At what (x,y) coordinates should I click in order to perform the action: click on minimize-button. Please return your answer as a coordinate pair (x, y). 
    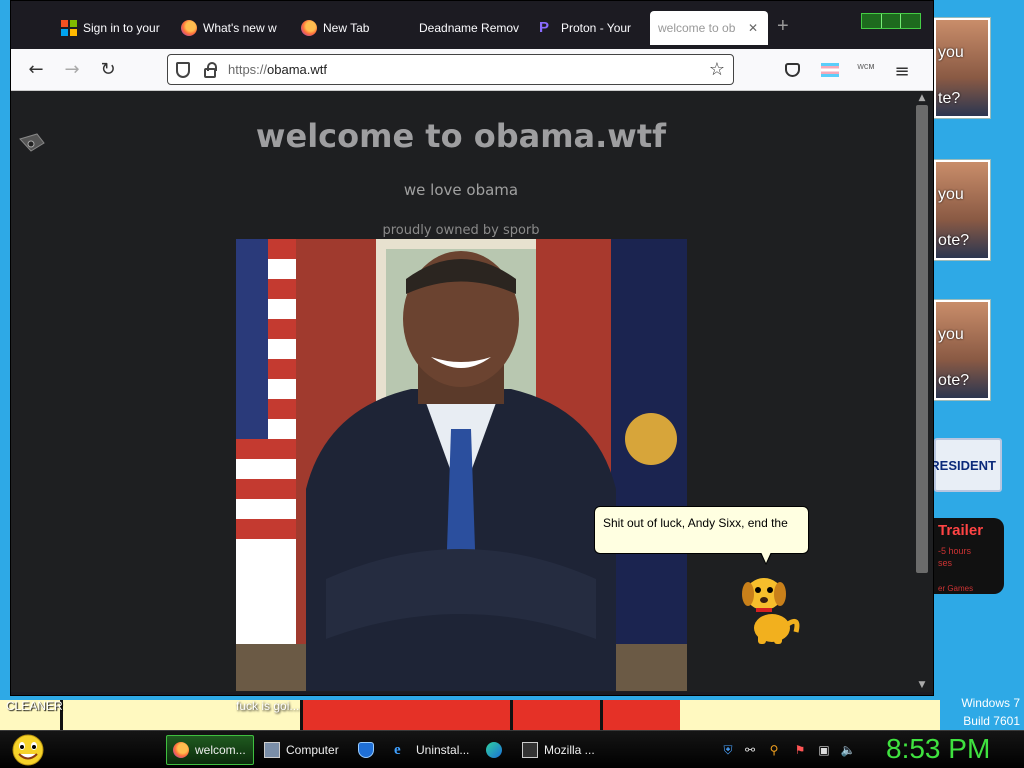
    Looking at the image, I should click on (872, 21).